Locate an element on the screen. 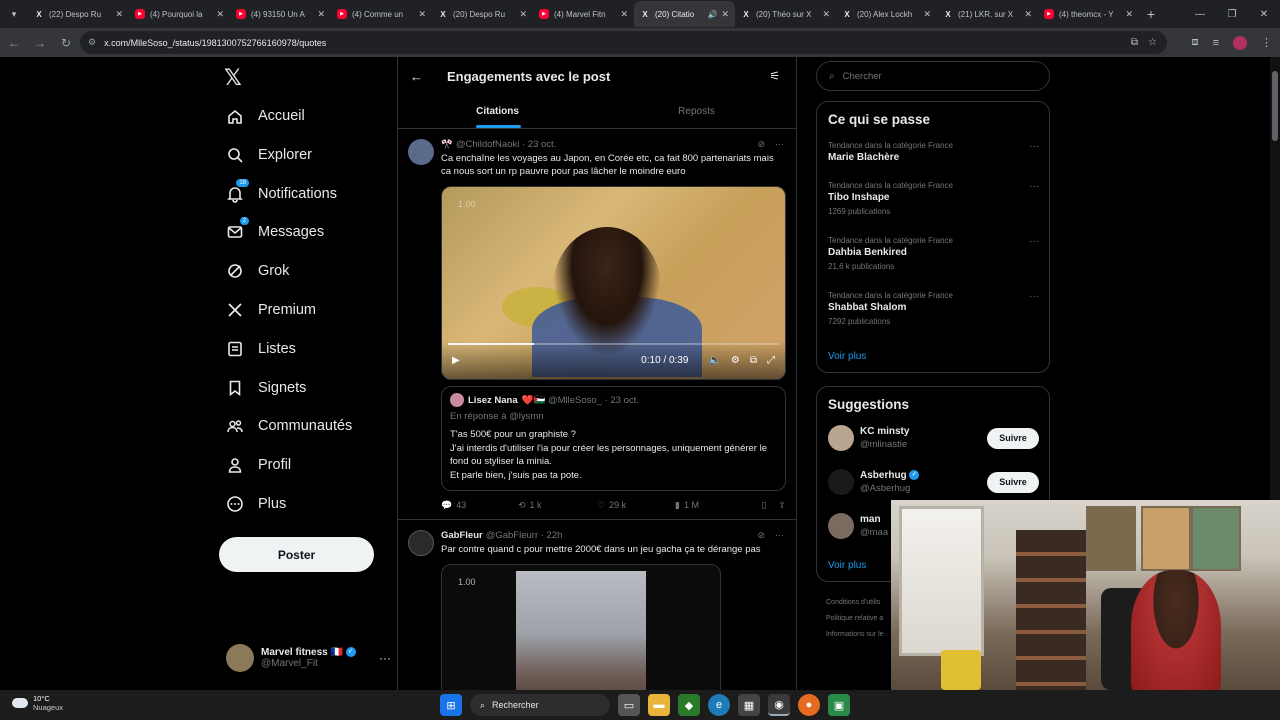 The width and height of the screenshot is (1280, 720). reply-context: En réponse à @lysmn is located at coordinates (613, 416).